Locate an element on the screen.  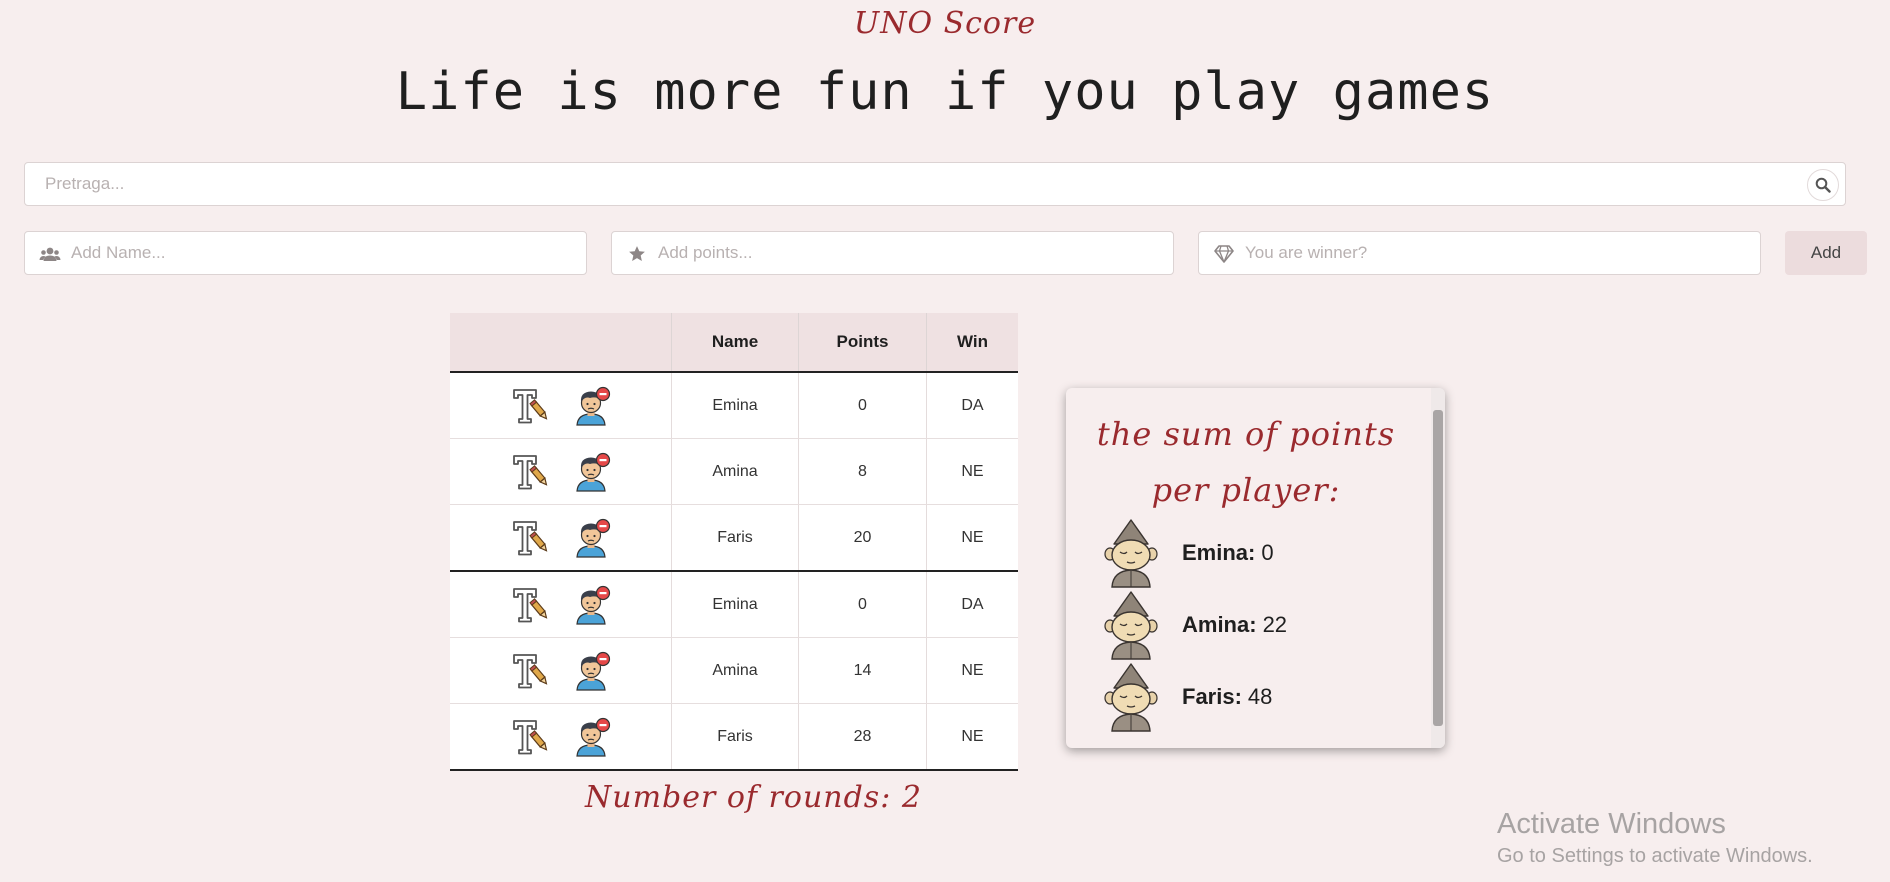
player-total: 0 is located at coordinates (1267, 552).